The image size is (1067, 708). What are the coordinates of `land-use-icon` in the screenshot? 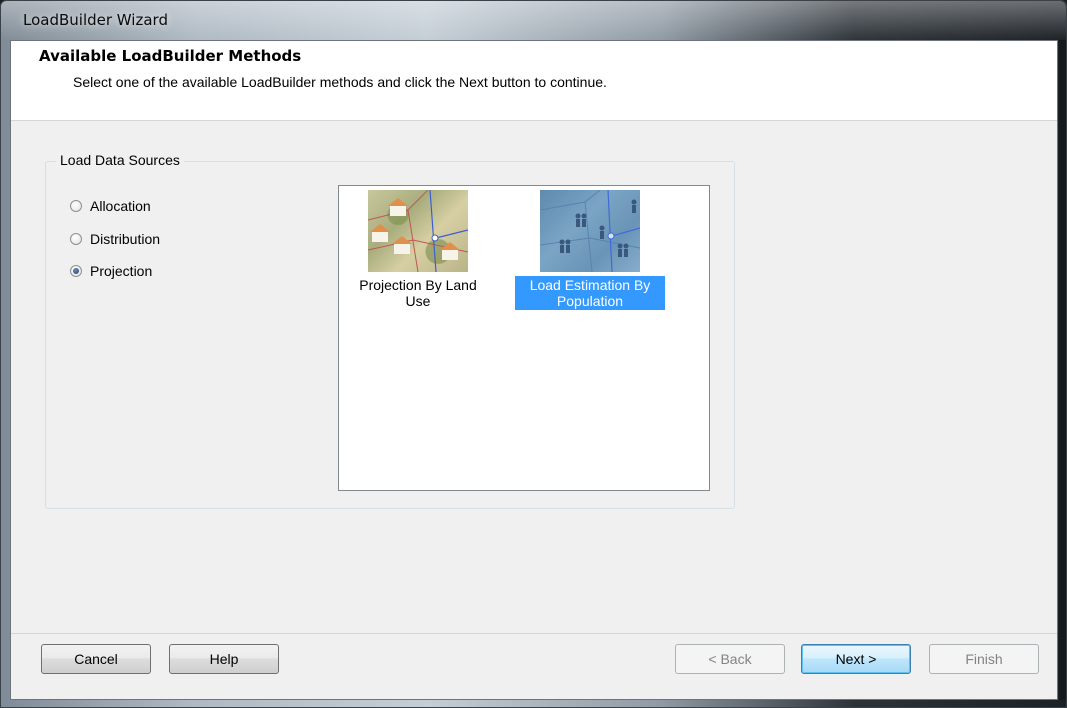 It's located at (418, 231).